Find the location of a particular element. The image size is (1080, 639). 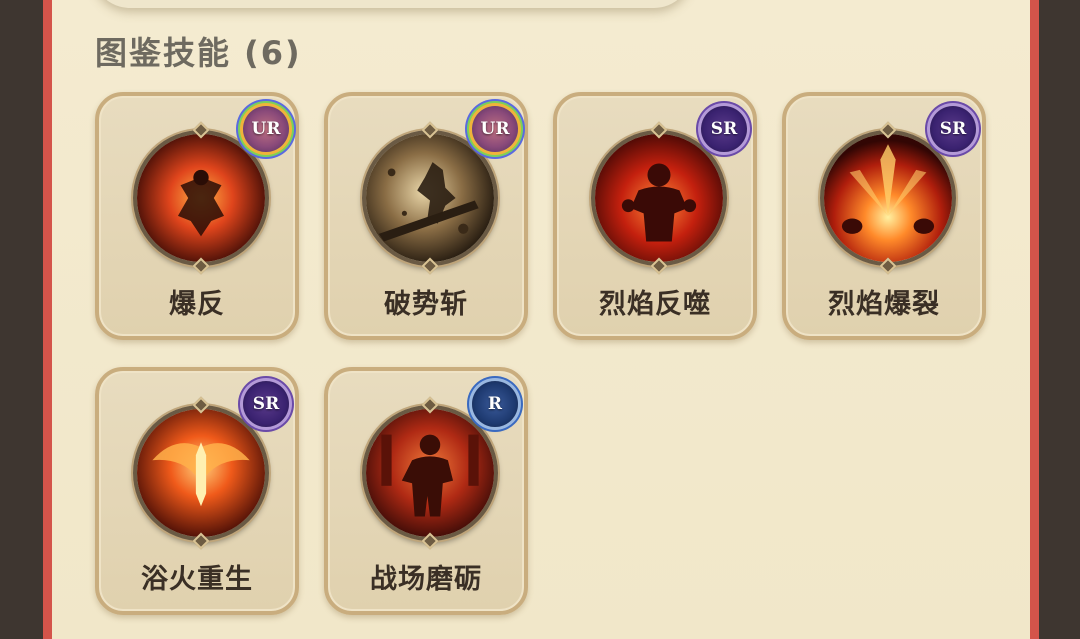

skill-card-zhanchangmoli: R 战场磨砺 is located at coordinates (426, 491).